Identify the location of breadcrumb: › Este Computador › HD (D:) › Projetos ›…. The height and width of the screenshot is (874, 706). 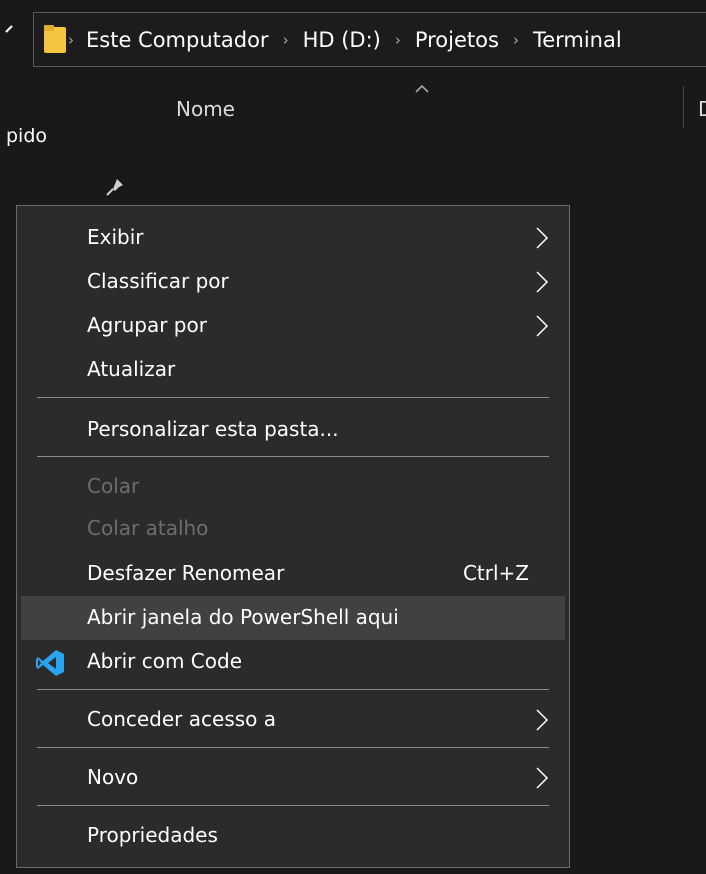
(345, 39).